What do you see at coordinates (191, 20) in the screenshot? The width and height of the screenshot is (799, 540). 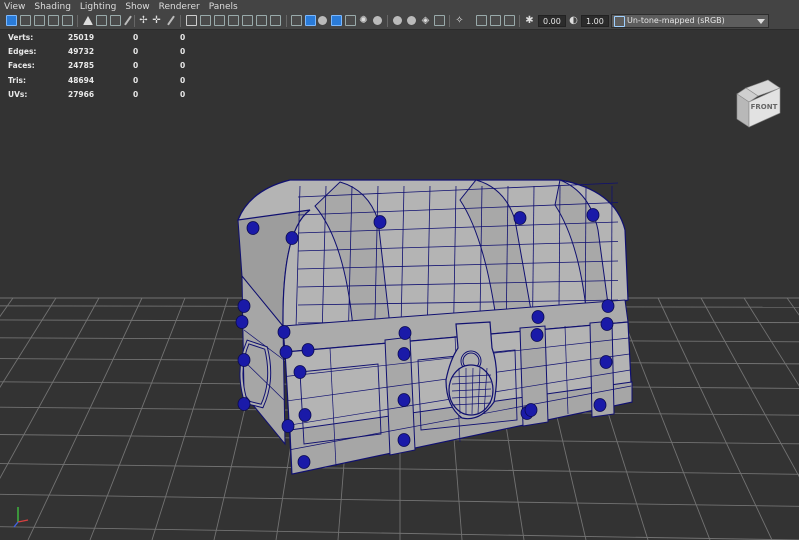 I see `grid-toggle-icon` at bounding box center [191, 20].